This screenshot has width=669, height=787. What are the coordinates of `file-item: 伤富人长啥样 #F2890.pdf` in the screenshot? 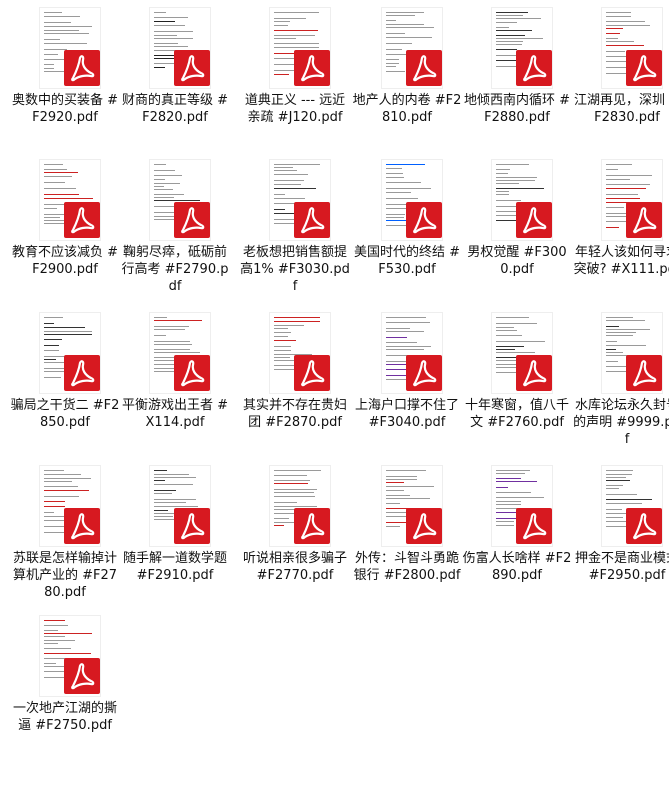 It's located at (517, 534).